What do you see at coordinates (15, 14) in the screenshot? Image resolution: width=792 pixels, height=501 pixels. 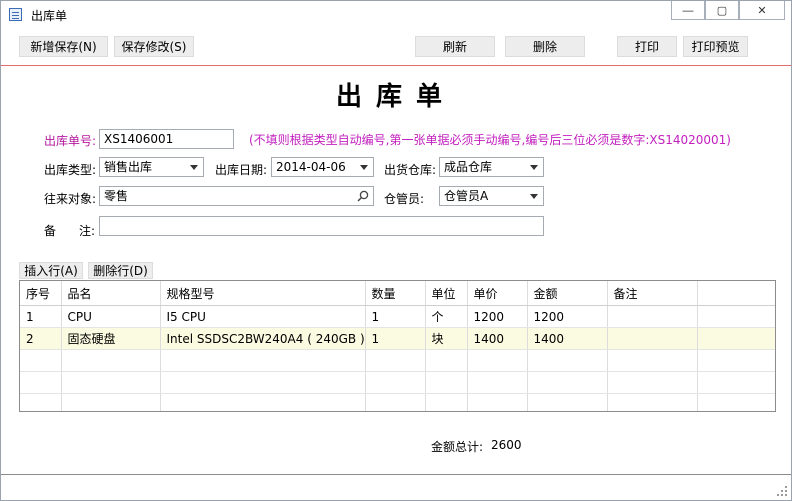 I see `app-window-icon` at bounding box center [15, 14].